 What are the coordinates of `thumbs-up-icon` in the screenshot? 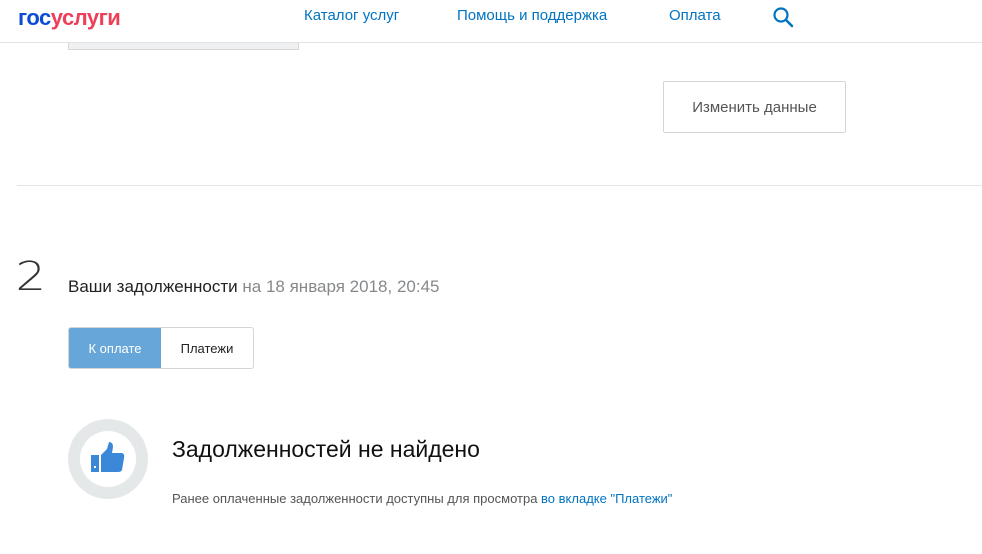 It's located at (108, 457).